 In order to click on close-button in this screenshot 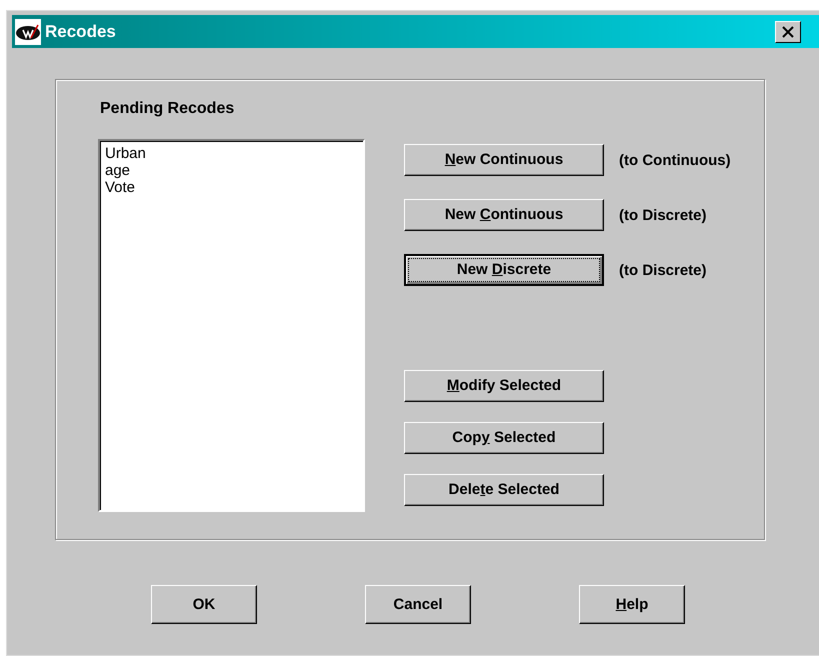, I will do `click(788, 31)`.